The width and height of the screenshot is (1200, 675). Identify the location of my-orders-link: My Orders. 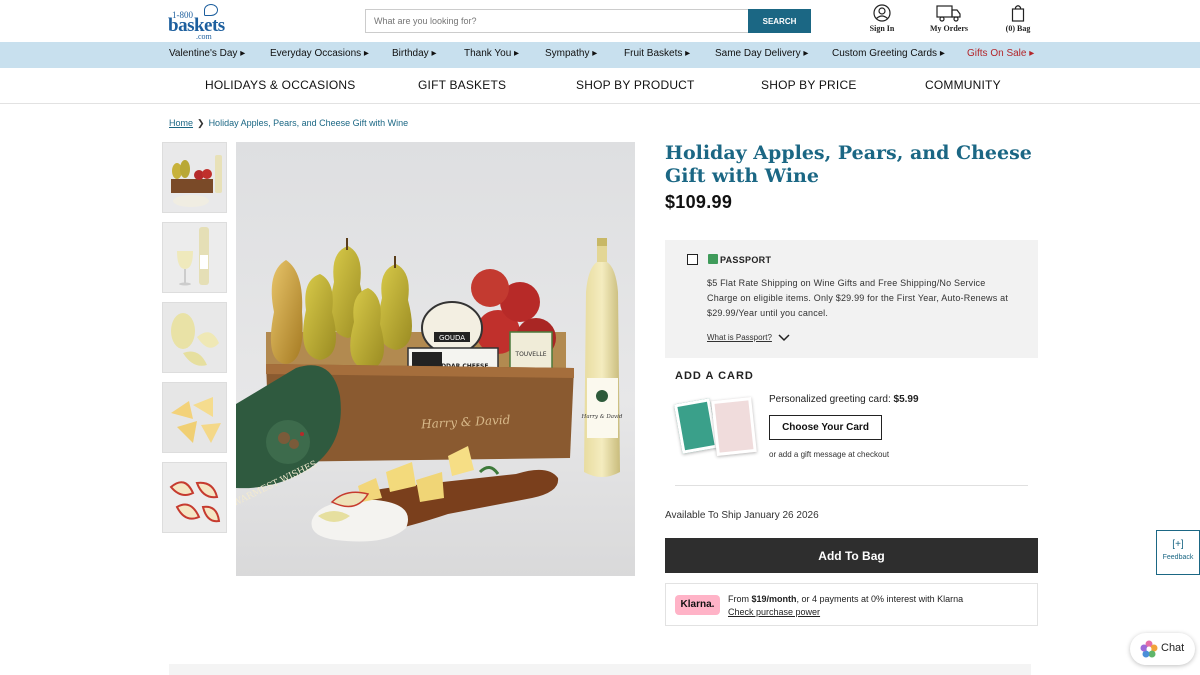
(949, 18).